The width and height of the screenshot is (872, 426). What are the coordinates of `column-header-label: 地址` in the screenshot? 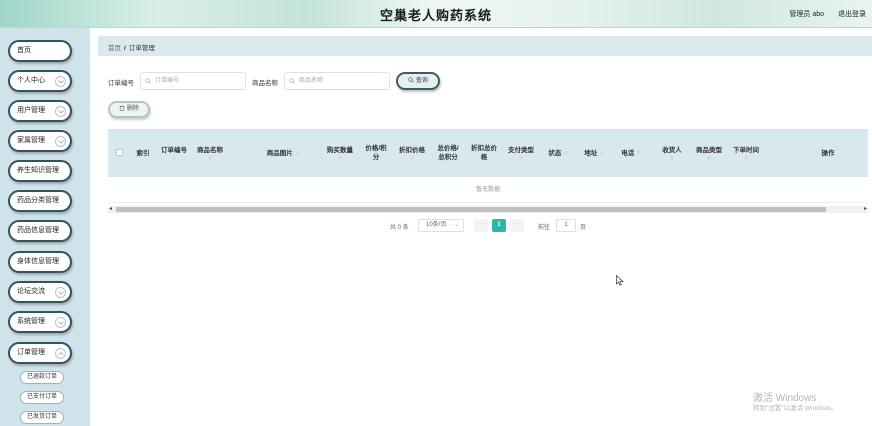 It's located at (591, 153).